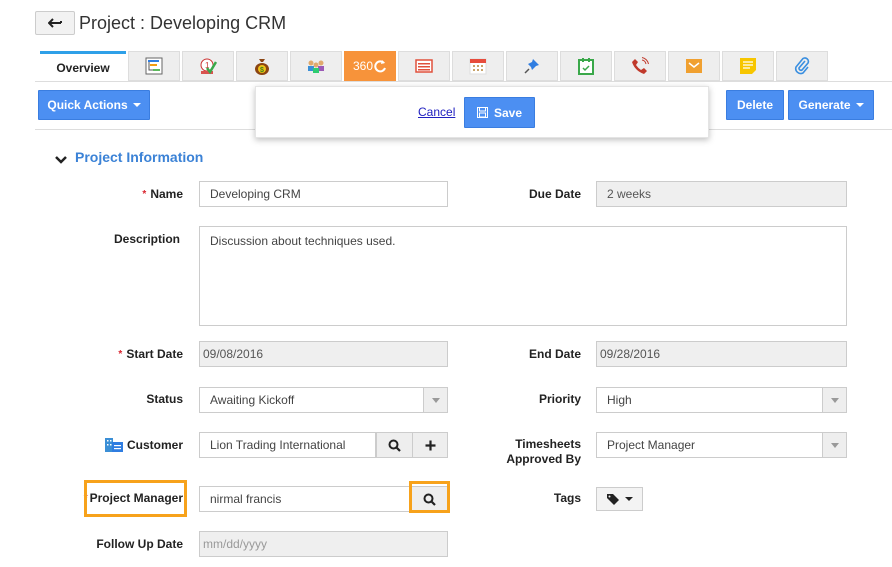  Describe the element at coordinates (499, 112) in the screenshot. I see `save-button: Save` at that location.